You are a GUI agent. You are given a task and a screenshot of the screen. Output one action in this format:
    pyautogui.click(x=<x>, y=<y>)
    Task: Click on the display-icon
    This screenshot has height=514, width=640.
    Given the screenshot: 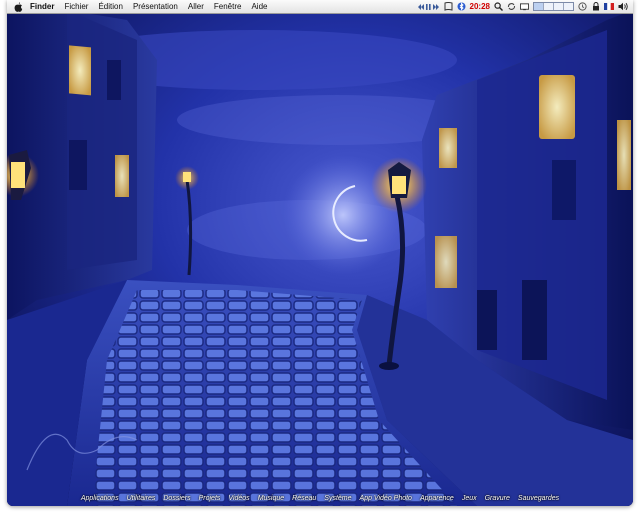 What is the action you would take?
    pyautogui.click(x=524, y=6)
    